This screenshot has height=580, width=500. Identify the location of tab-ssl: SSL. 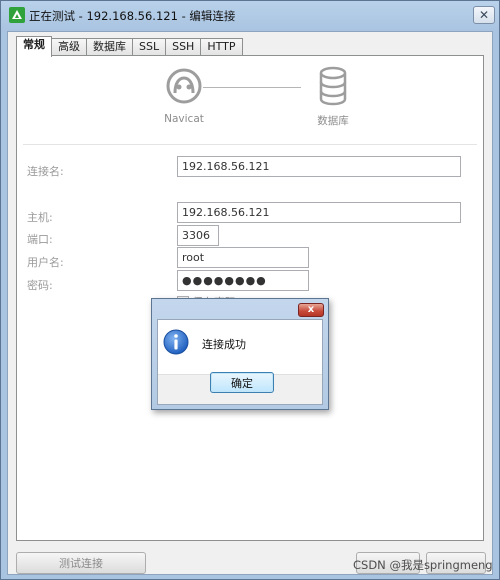
(149, 47).